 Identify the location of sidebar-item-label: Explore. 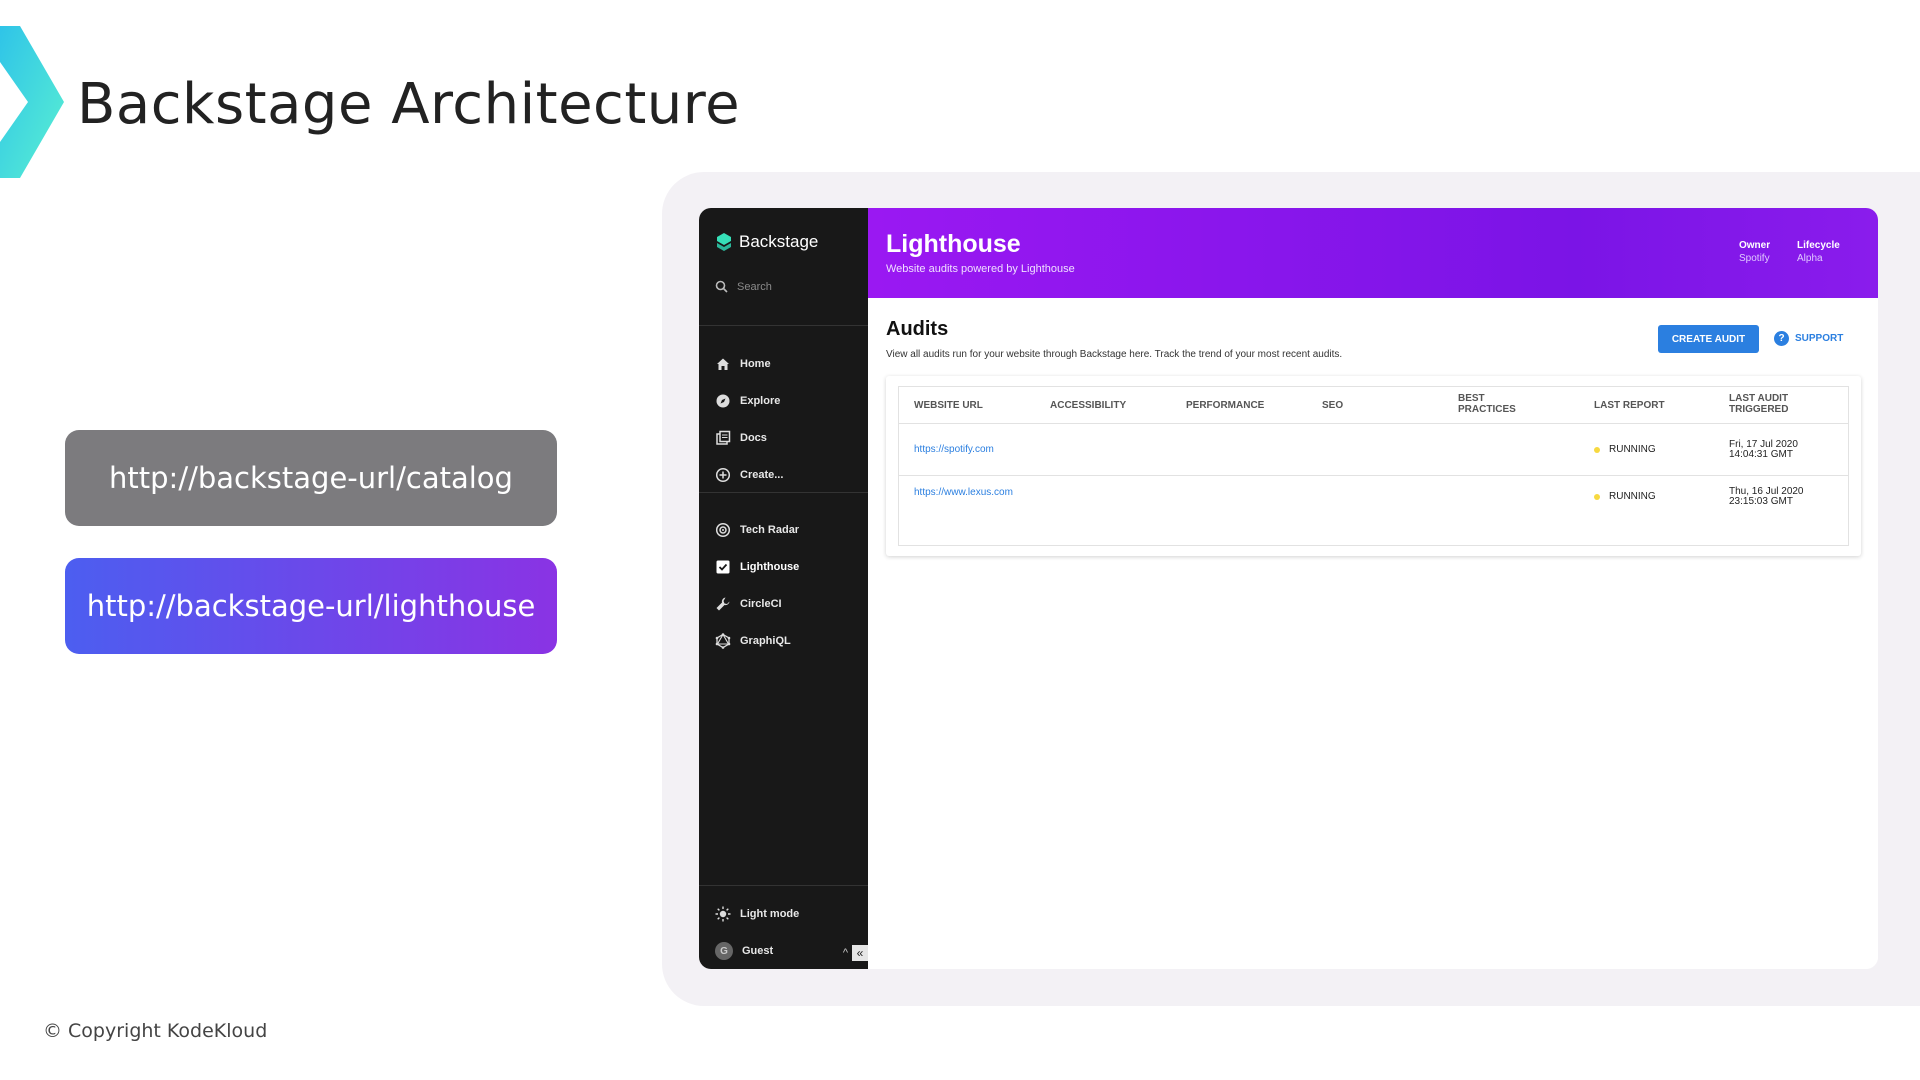
(760, 401).